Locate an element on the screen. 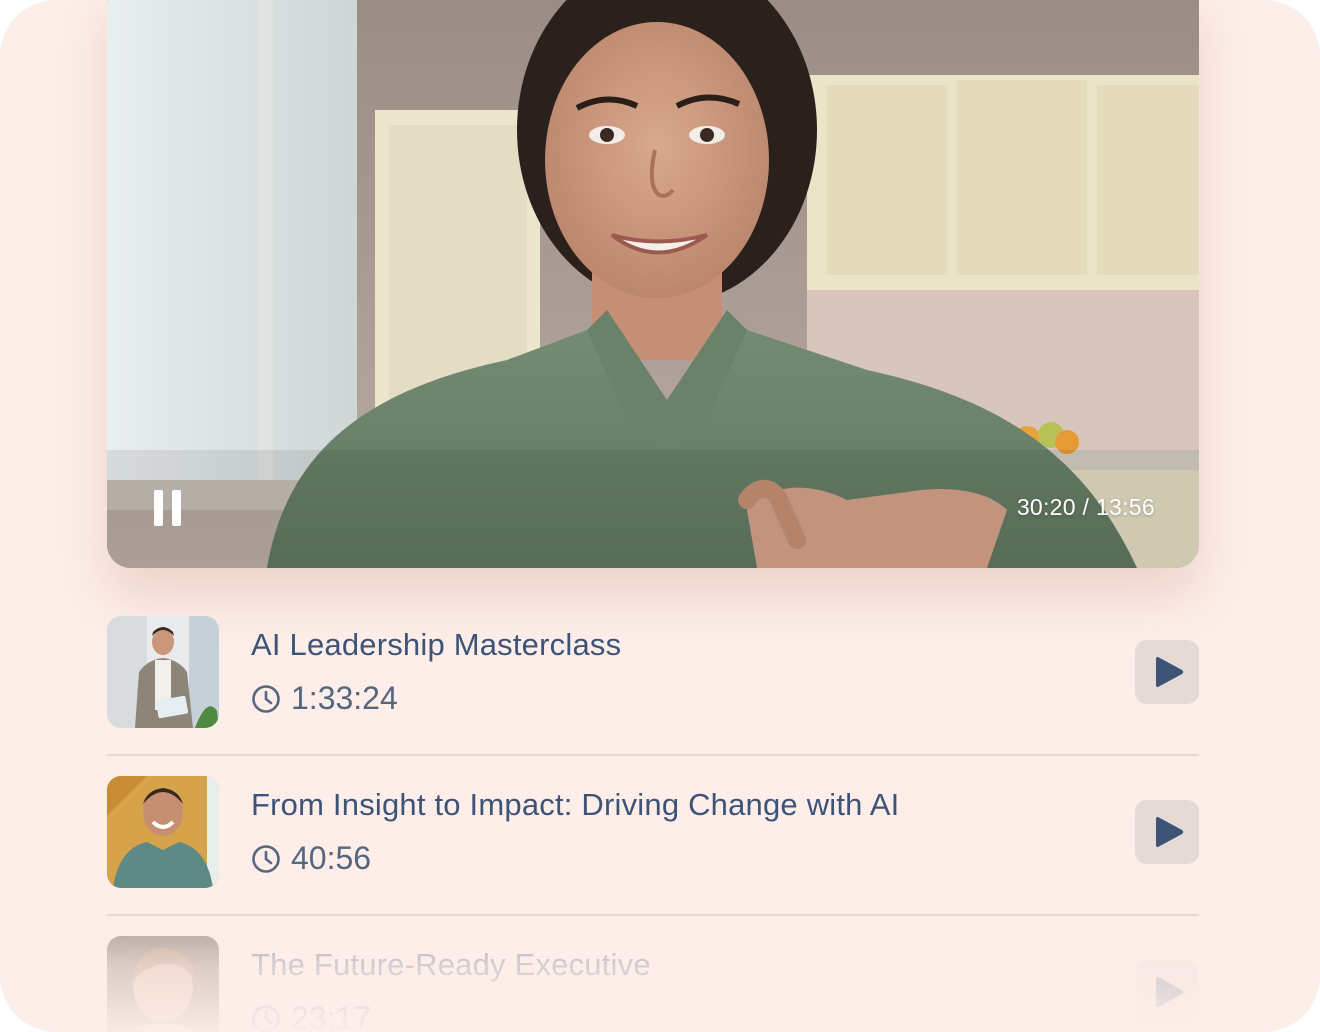  duration-text: 23:17 is located at coordinates (331, 1016).